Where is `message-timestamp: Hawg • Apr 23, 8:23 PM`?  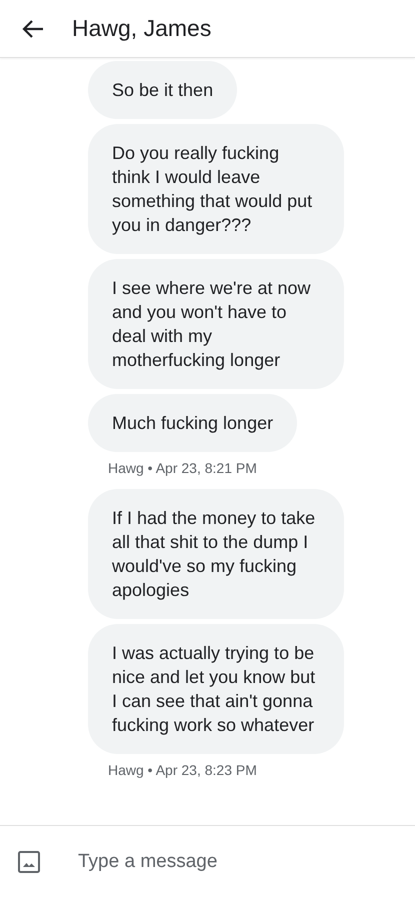
message-timestamp: Hawg • Apr 23, 8:23 PM is located at coordinates (182, 770).